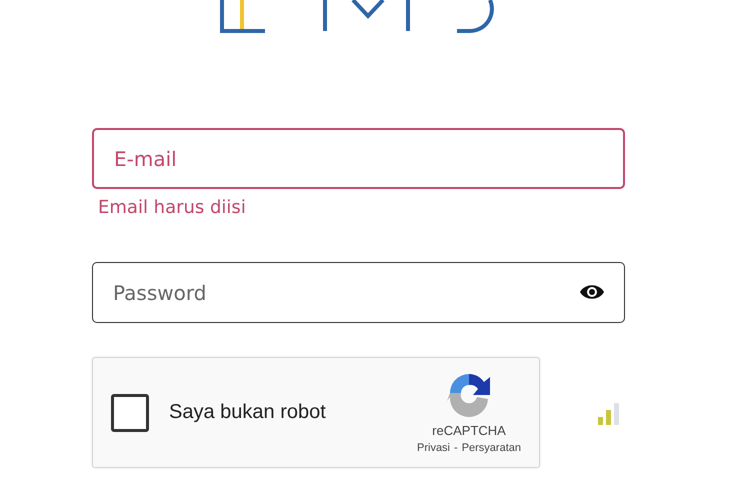 This screenshot has width=750, height=500. Describe the element at coordinates (469, 394) in the screenshot. I see `recaptcha-icon` at that location.